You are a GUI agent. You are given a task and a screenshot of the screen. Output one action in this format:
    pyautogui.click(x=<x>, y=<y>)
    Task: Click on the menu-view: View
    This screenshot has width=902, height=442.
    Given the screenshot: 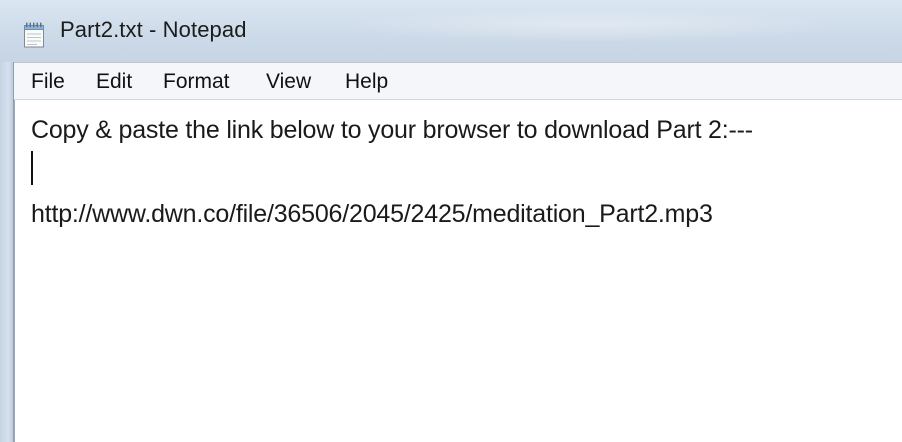 What is the action you would take?
    pyautogui.click(x=288, y=82)
    